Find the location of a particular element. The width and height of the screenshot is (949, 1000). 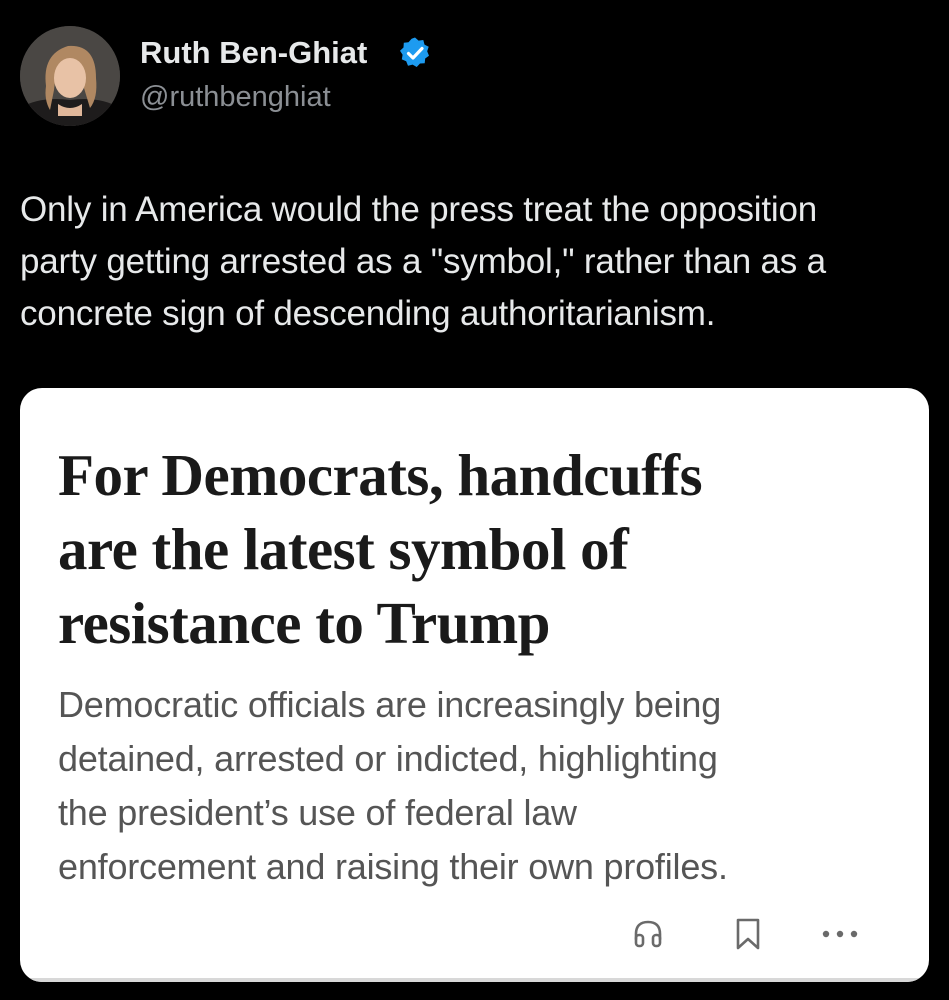

more-options-button is located at coordinates (840, 934).